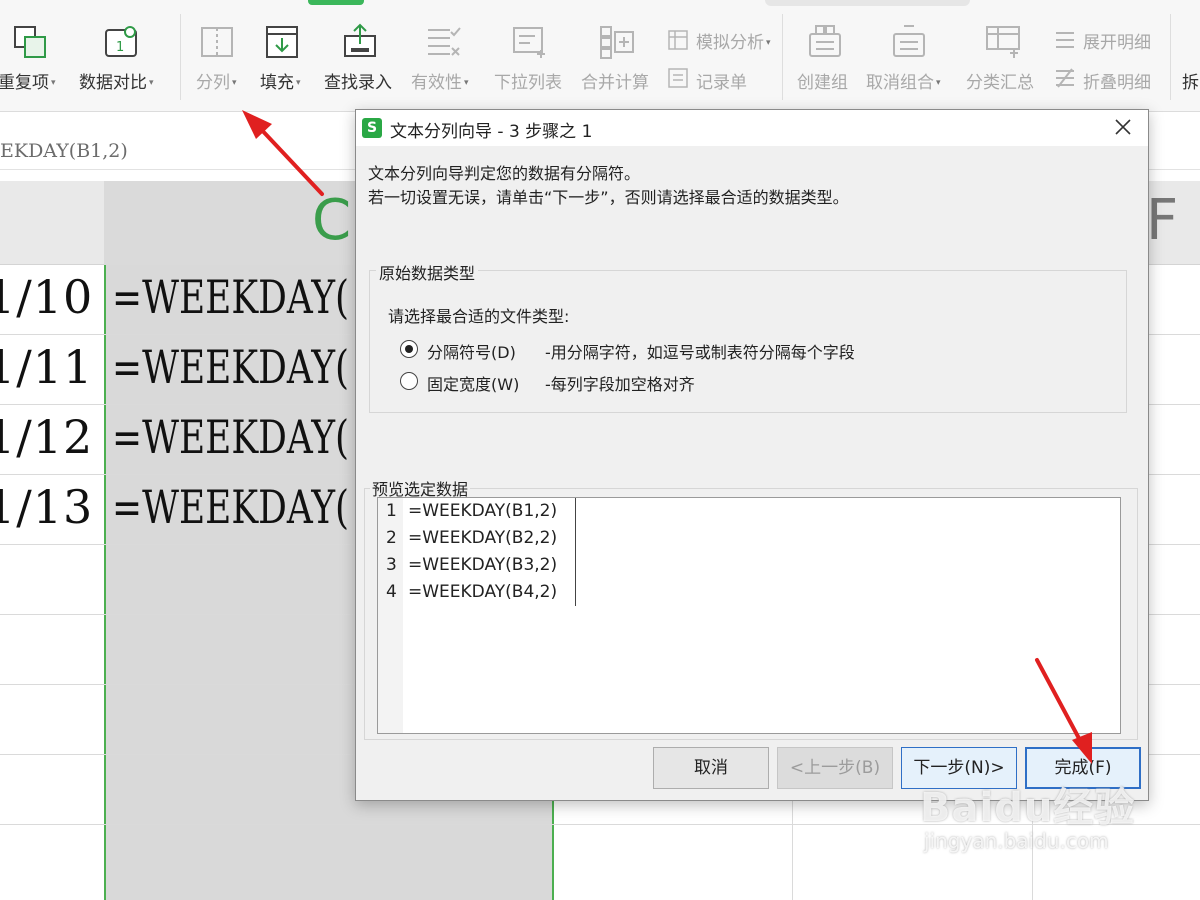  What do you see at coordinates (615, 83) in the screenshot?
I see `toolbar-item-label: 合并计算` at bounding box center [615, 83].